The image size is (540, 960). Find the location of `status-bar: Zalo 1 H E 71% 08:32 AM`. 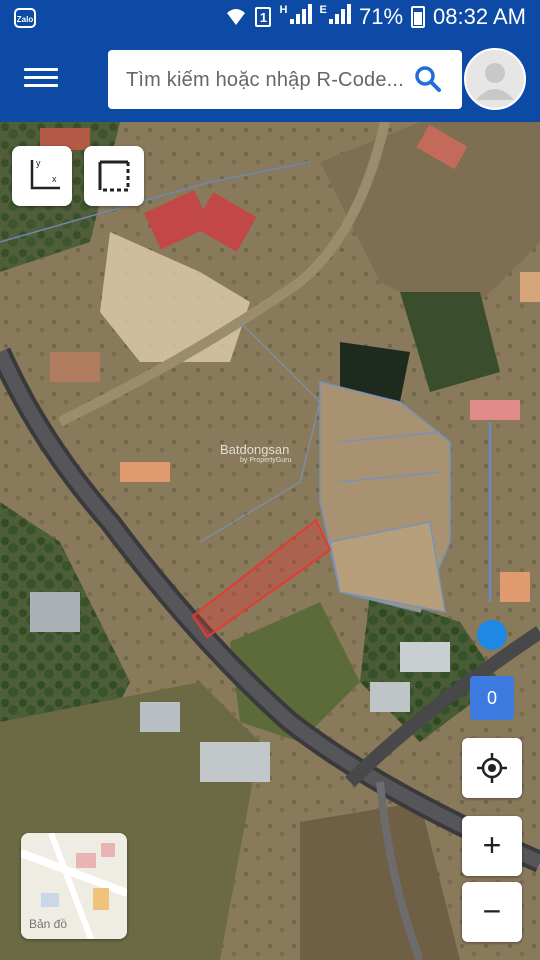

status-bar: Zalo 1 H E 71% 08:32 AM is located at coordinates (270, 19).